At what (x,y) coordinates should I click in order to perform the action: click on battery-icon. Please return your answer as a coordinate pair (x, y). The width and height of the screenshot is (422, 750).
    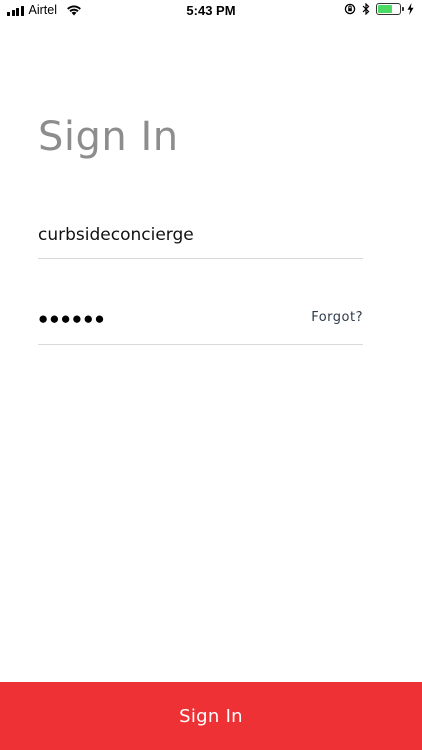
    Looking at the image, I should click on (390, 9).